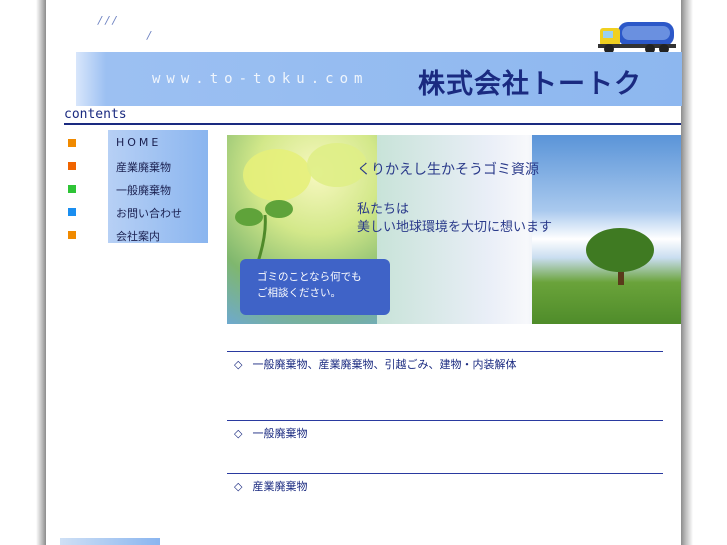  I want to click on section-title-text: 産業廃棄物, so click(280, 486).